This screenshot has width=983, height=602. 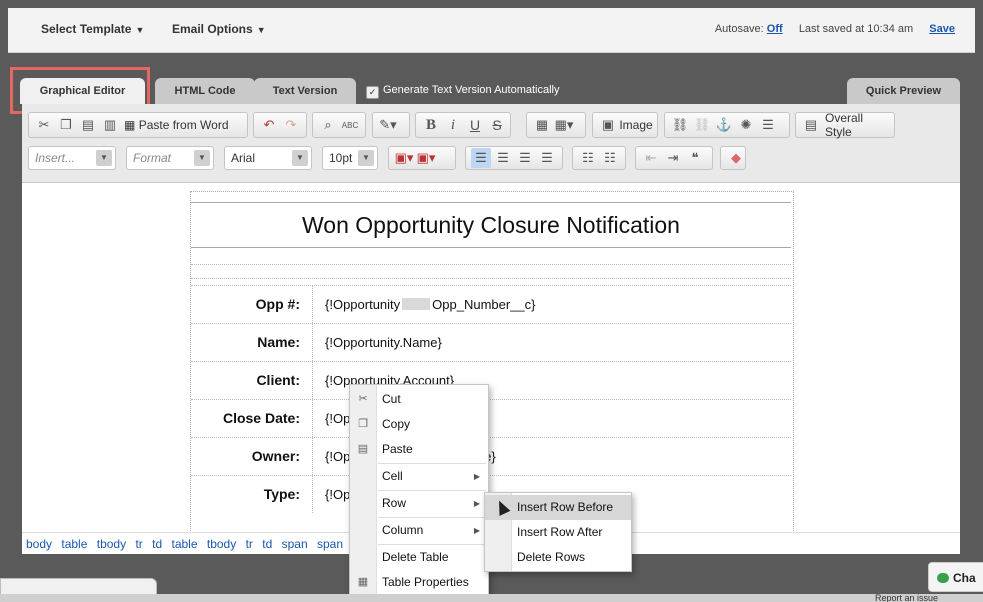 I want to click on indent-icon: ⇥, so click(x=673, y=158).